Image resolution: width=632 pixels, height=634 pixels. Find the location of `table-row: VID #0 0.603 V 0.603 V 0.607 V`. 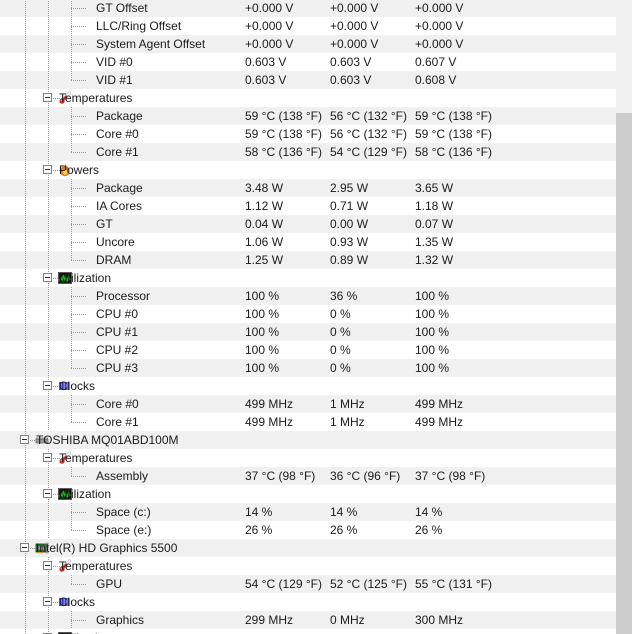

table-row: VID #0 0.603 V 0.603 V 0.607 V is located at coordinates (308, 62).